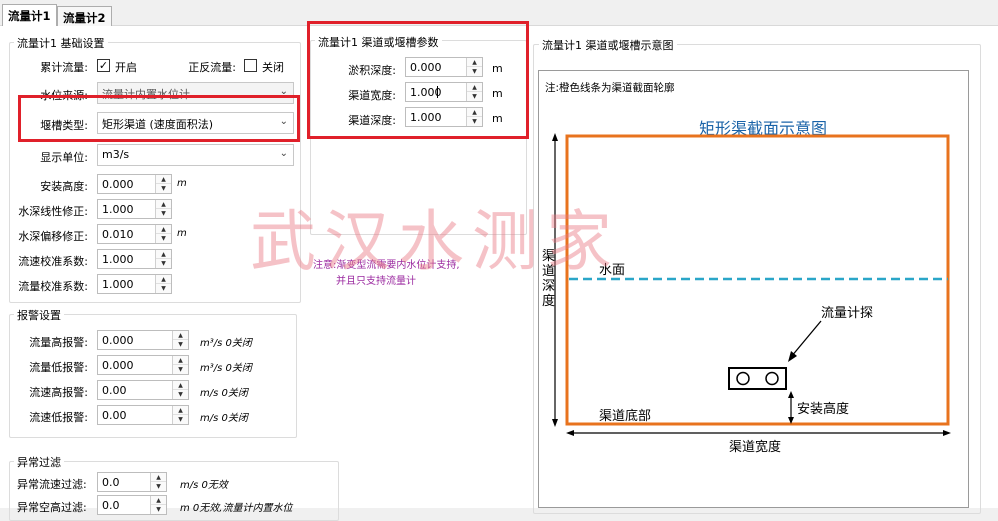 This screenshot has height=521, width=998. I want to click on depth-linear-label: 水深线性修正:, so click(53, 211).